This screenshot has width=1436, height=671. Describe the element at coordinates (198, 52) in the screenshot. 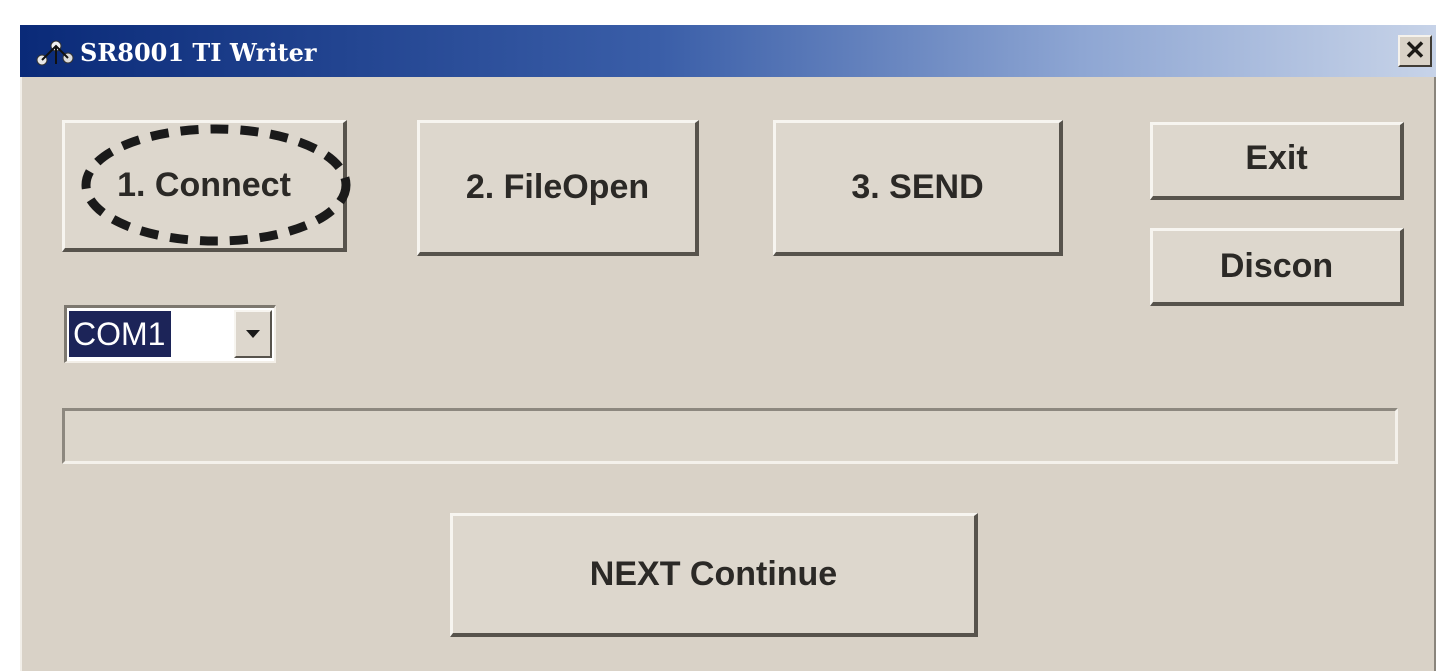

I see `window-title: SR8001 TI Writer` at that location.